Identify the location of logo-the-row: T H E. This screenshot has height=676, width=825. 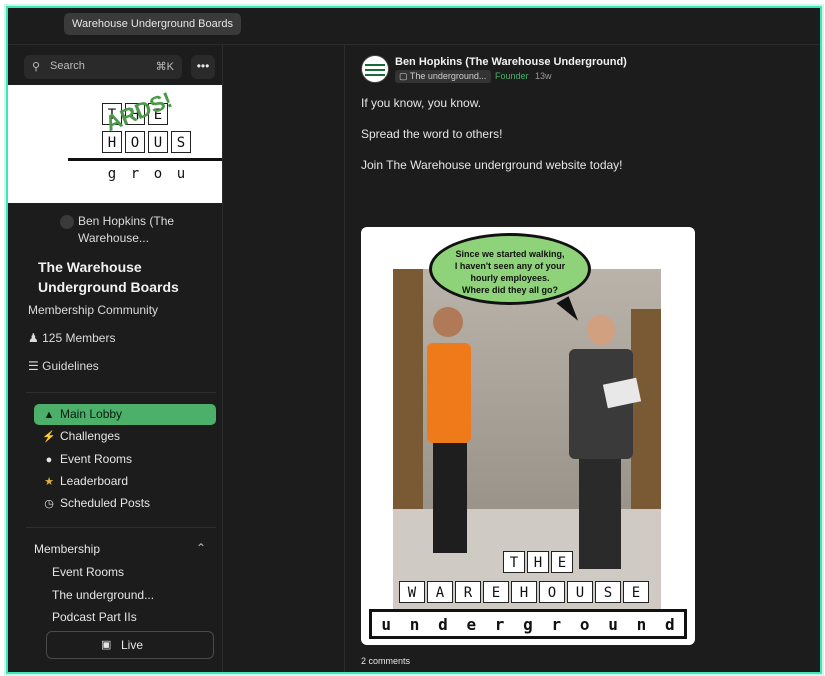
(539, 562).